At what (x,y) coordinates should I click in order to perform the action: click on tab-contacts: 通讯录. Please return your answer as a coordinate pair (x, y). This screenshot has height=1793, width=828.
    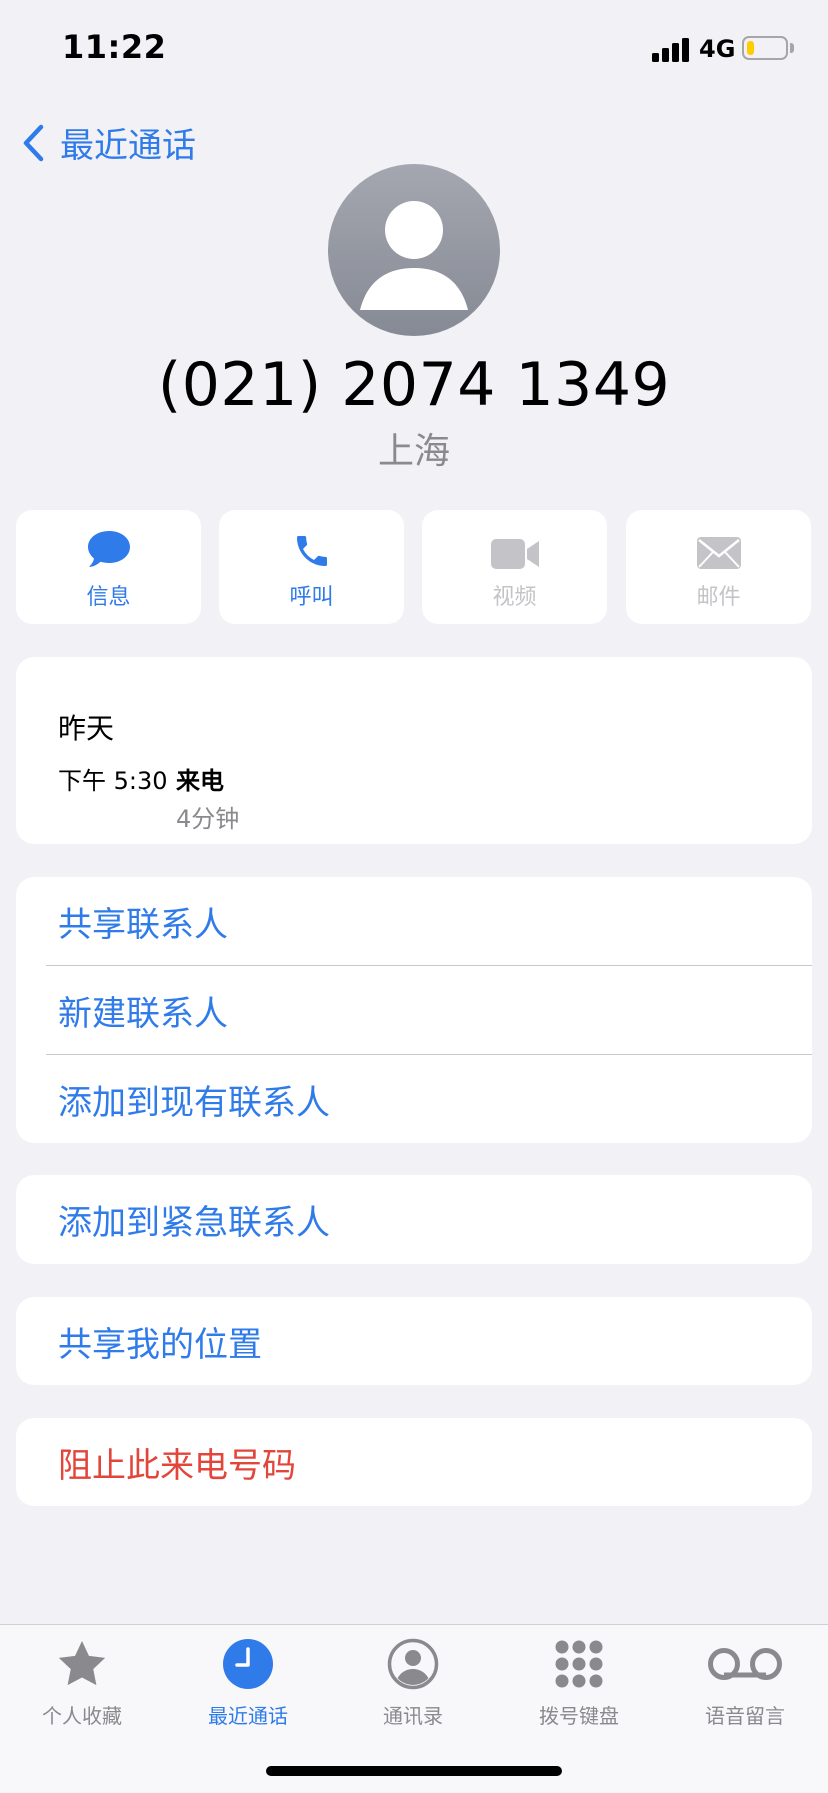
    Looking at the image, I should click on (413, 1682).